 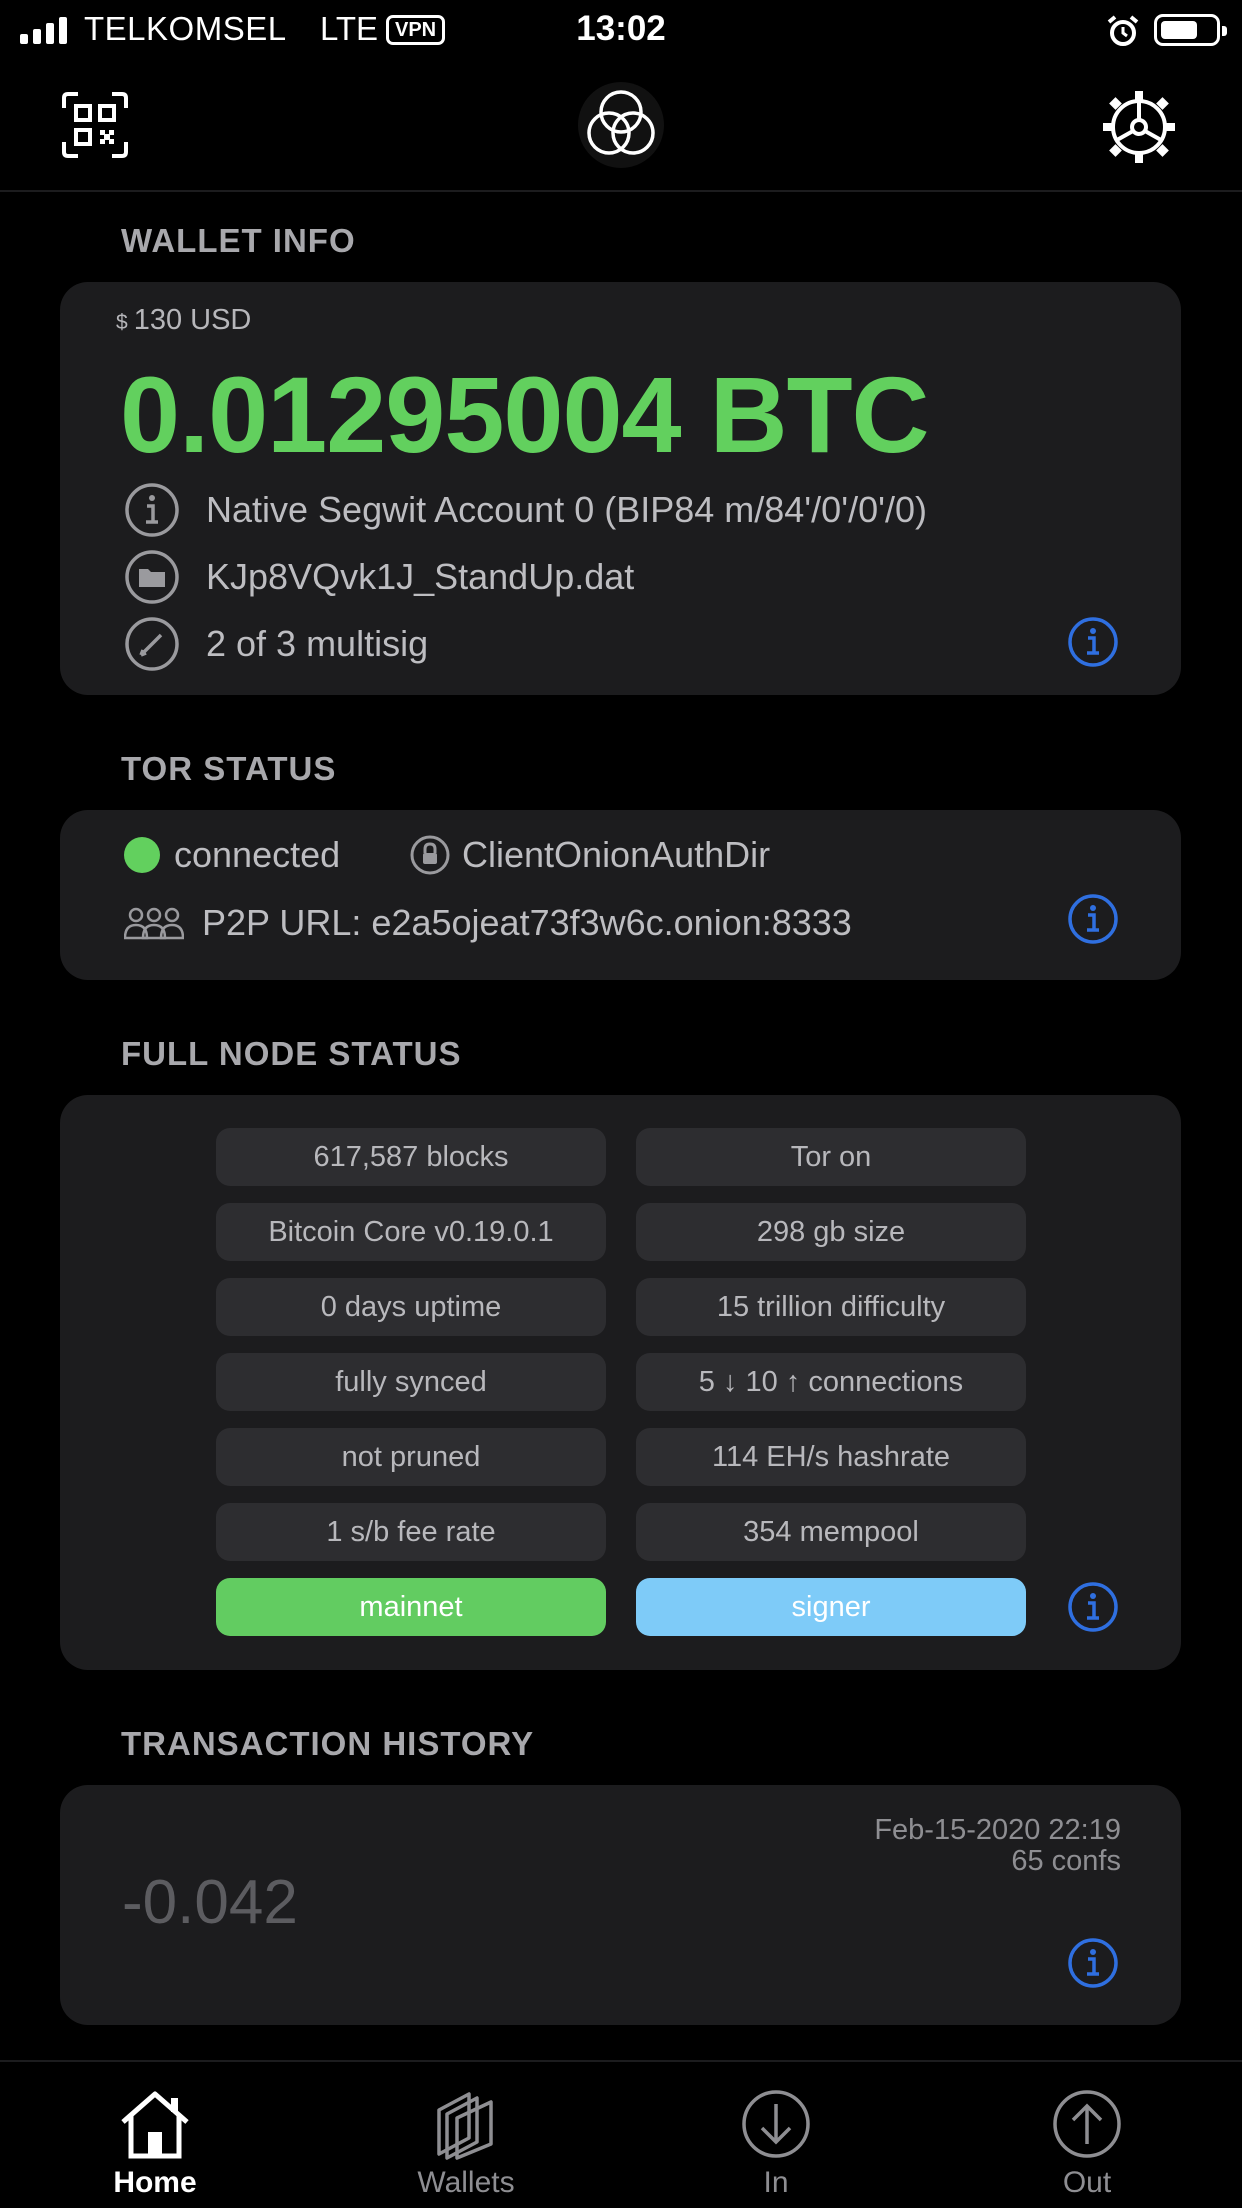 I want to click on home-icon, so click(x=155, y=2125).